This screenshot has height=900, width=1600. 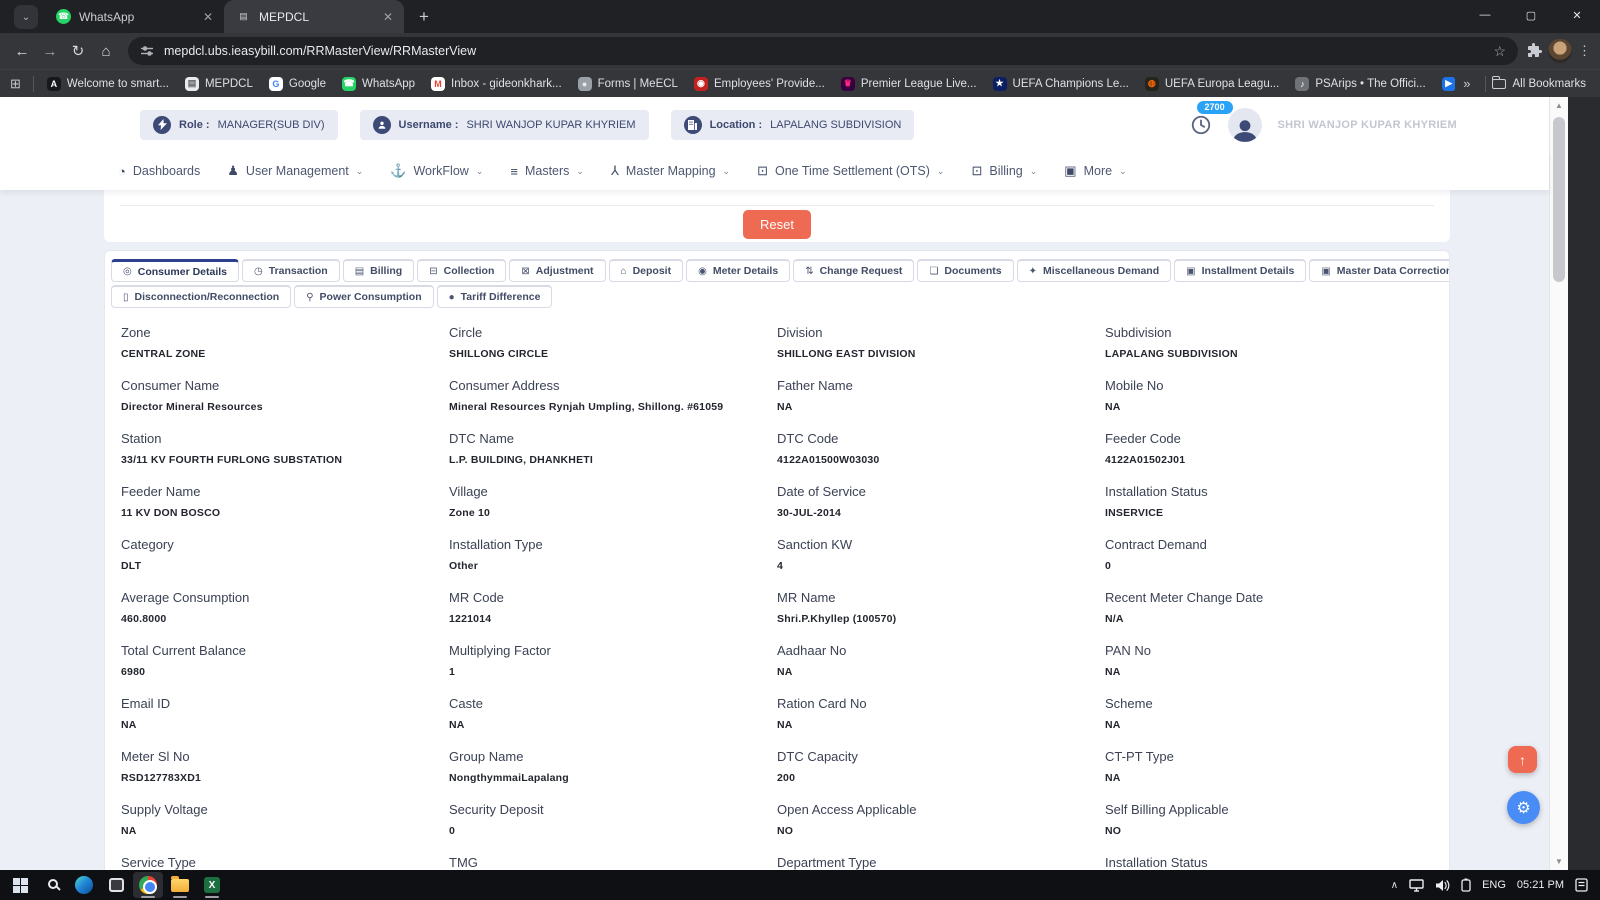 What do you see at coordinates (1560, 51) in the screenshot?
I see `browser-profile-avatar` at bounding box center [1560, 51].